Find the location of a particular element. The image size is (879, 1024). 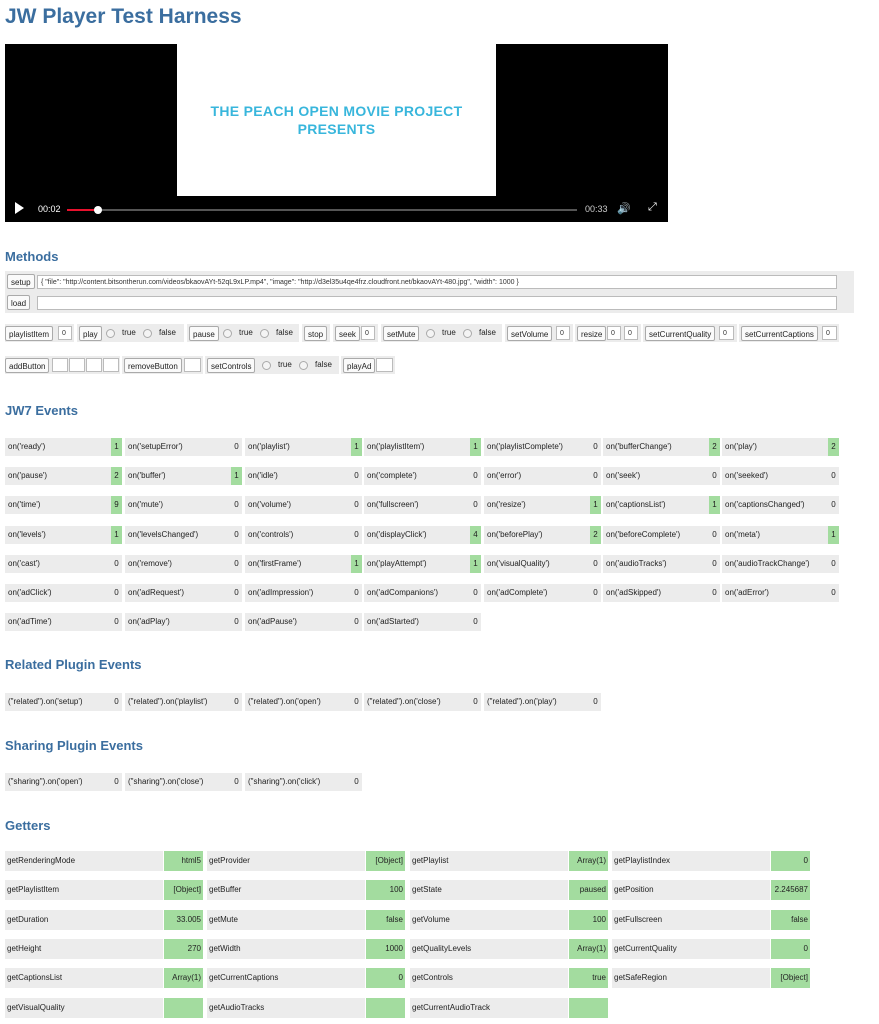

seek-knob is located at coordinates (97, 210).